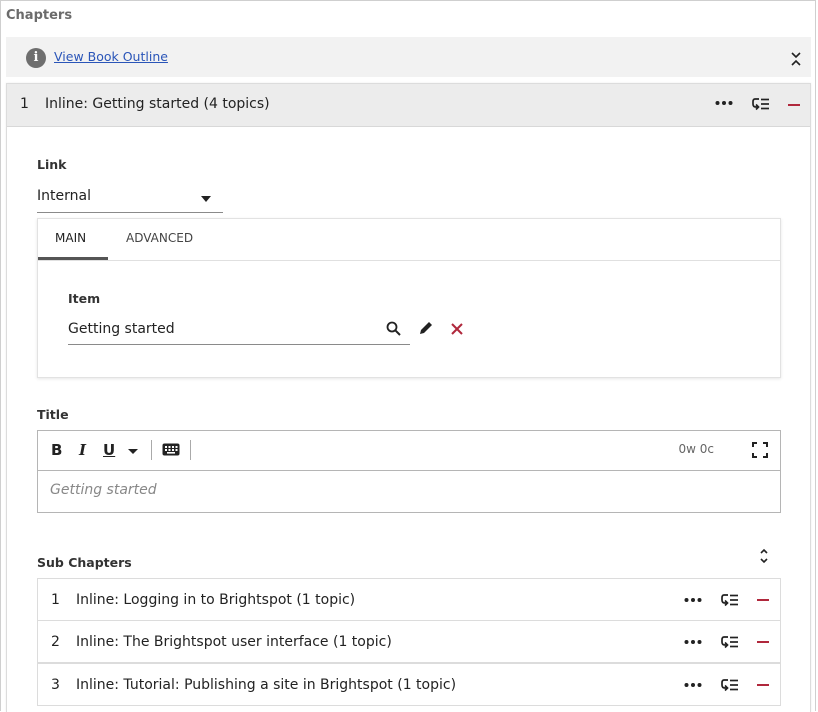 The width and height of the screenshot is (818, 712). I want to click on tab-main: MAIN, so click(70, 238).